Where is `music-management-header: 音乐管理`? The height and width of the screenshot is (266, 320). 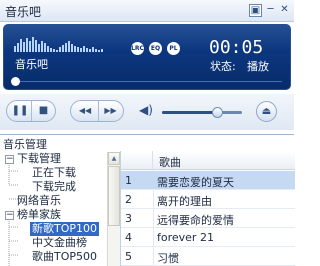
music-management-header: 音乐管理 is located at coordinates (147, 142).